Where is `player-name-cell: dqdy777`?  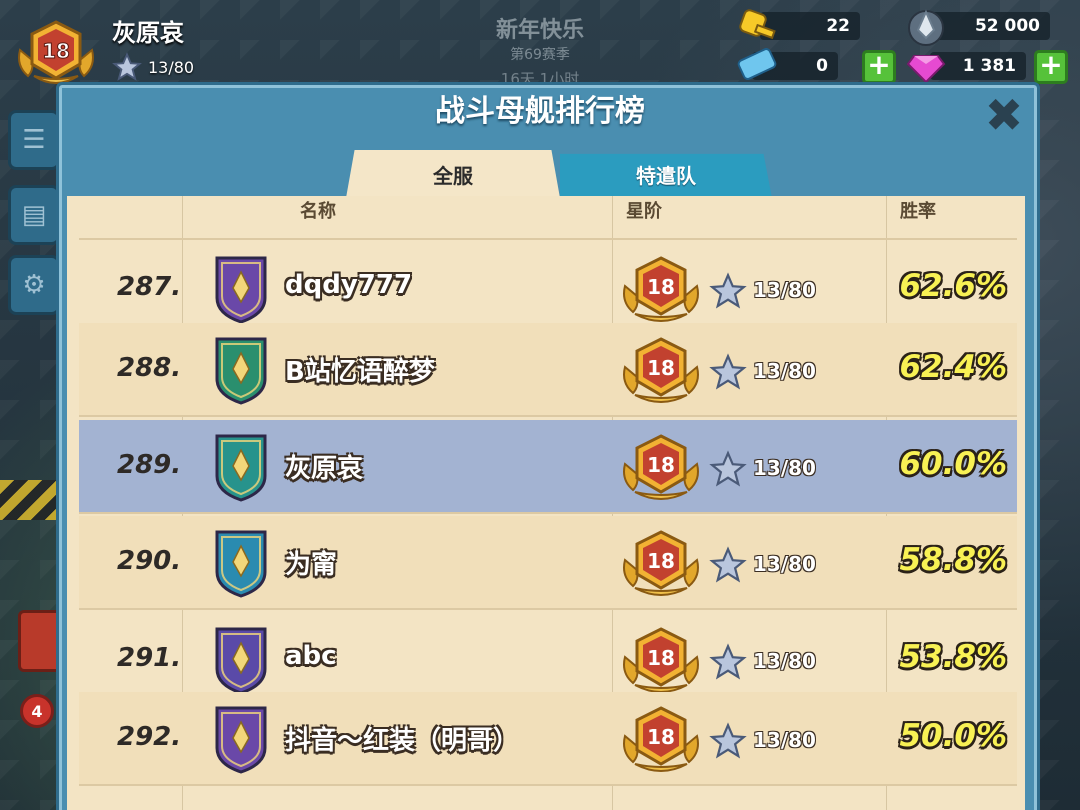
player-name-cell: dqdy777 is located at coordinates (348, 285).